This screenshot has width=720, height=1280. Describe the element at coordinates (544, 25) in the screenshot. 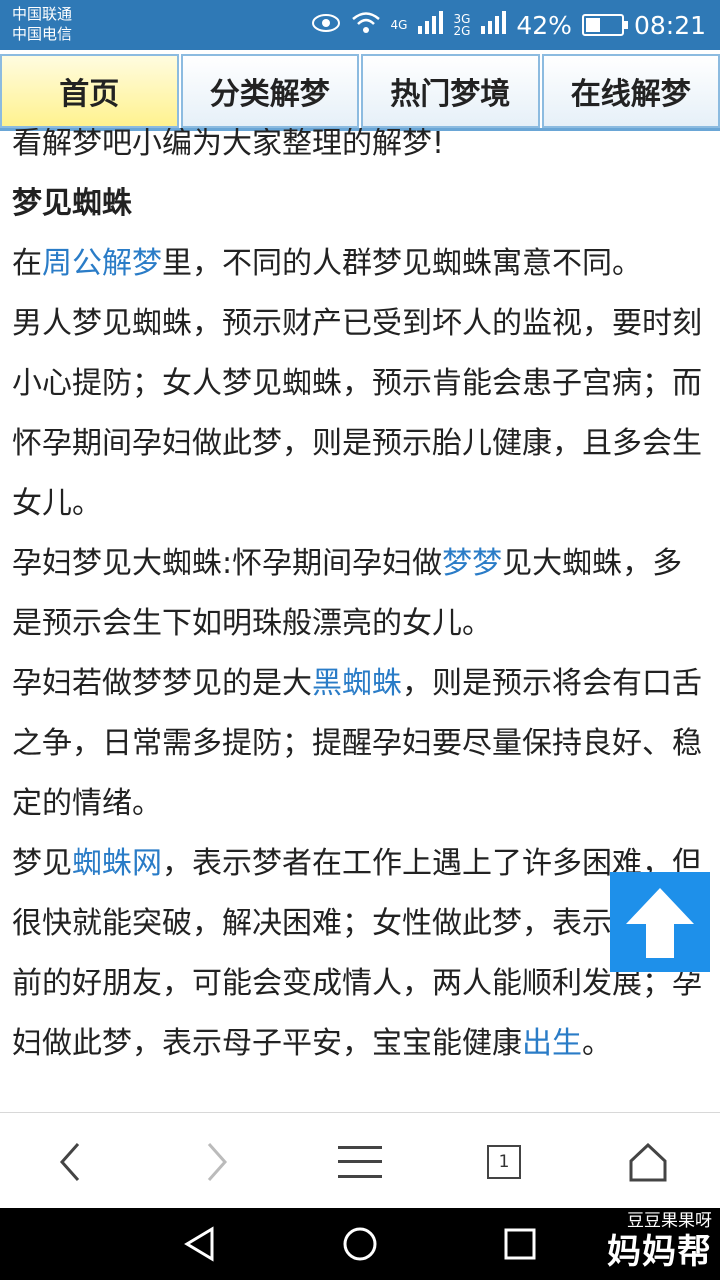

I see `battery-percent: 42%` at that location.